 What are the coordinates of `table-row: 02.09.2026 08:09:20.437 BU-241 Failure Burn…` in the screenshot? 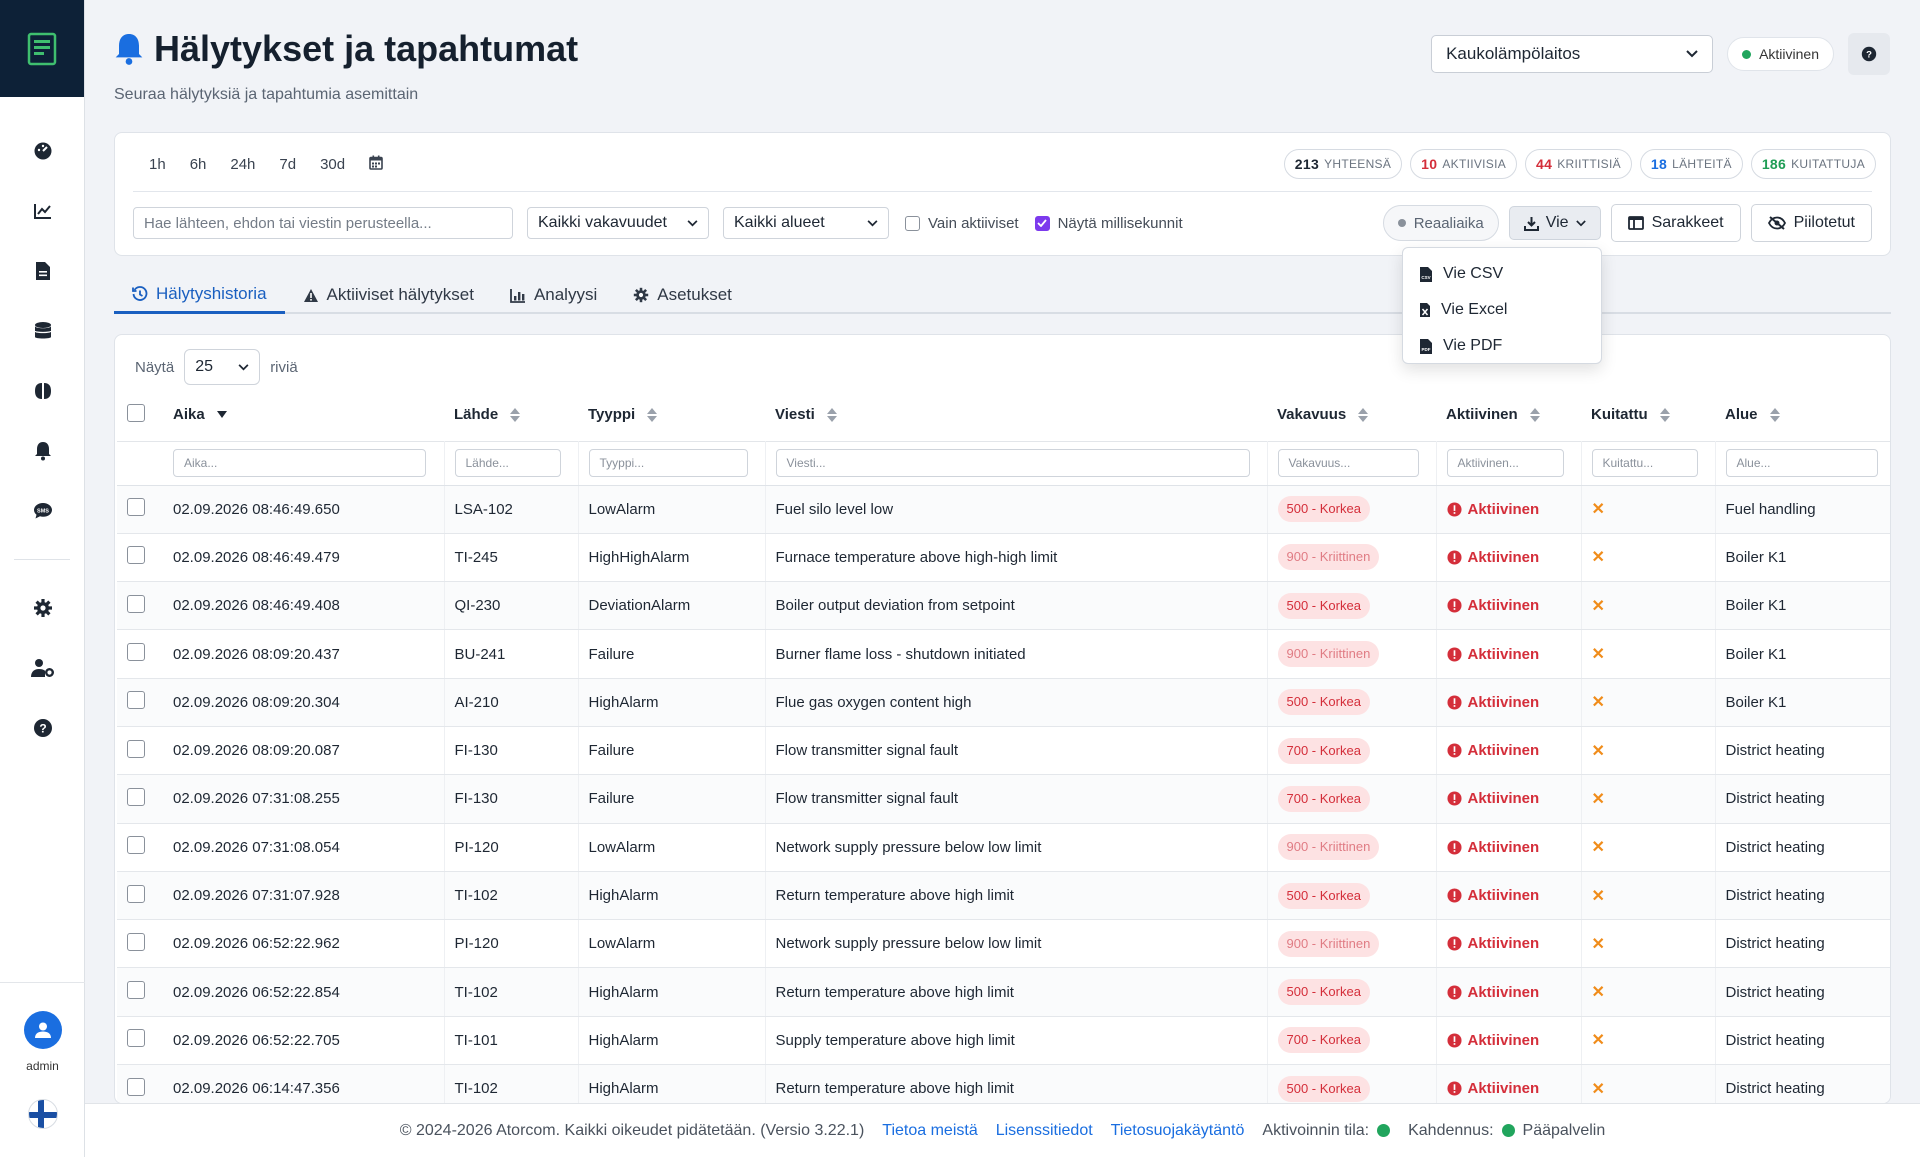 It's located at (1003, 654).